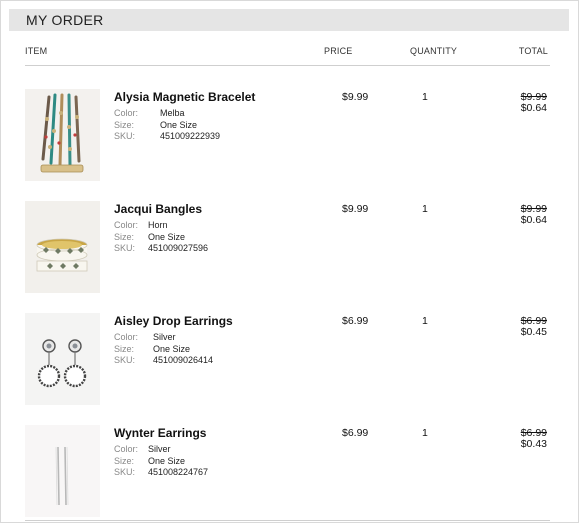  I want to click on product-sku: SKU: 451009027596, so click(161, 248).